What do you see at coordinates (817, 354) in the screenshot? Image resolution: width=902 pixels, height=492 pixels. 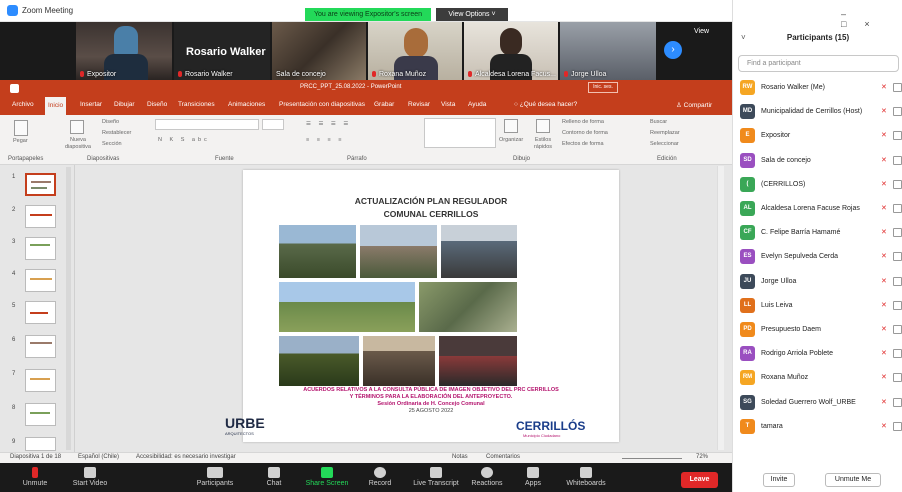 I see `participant-row: RA Rodrigo Arriola Poblete ✕` at bounding box center [817, 354].